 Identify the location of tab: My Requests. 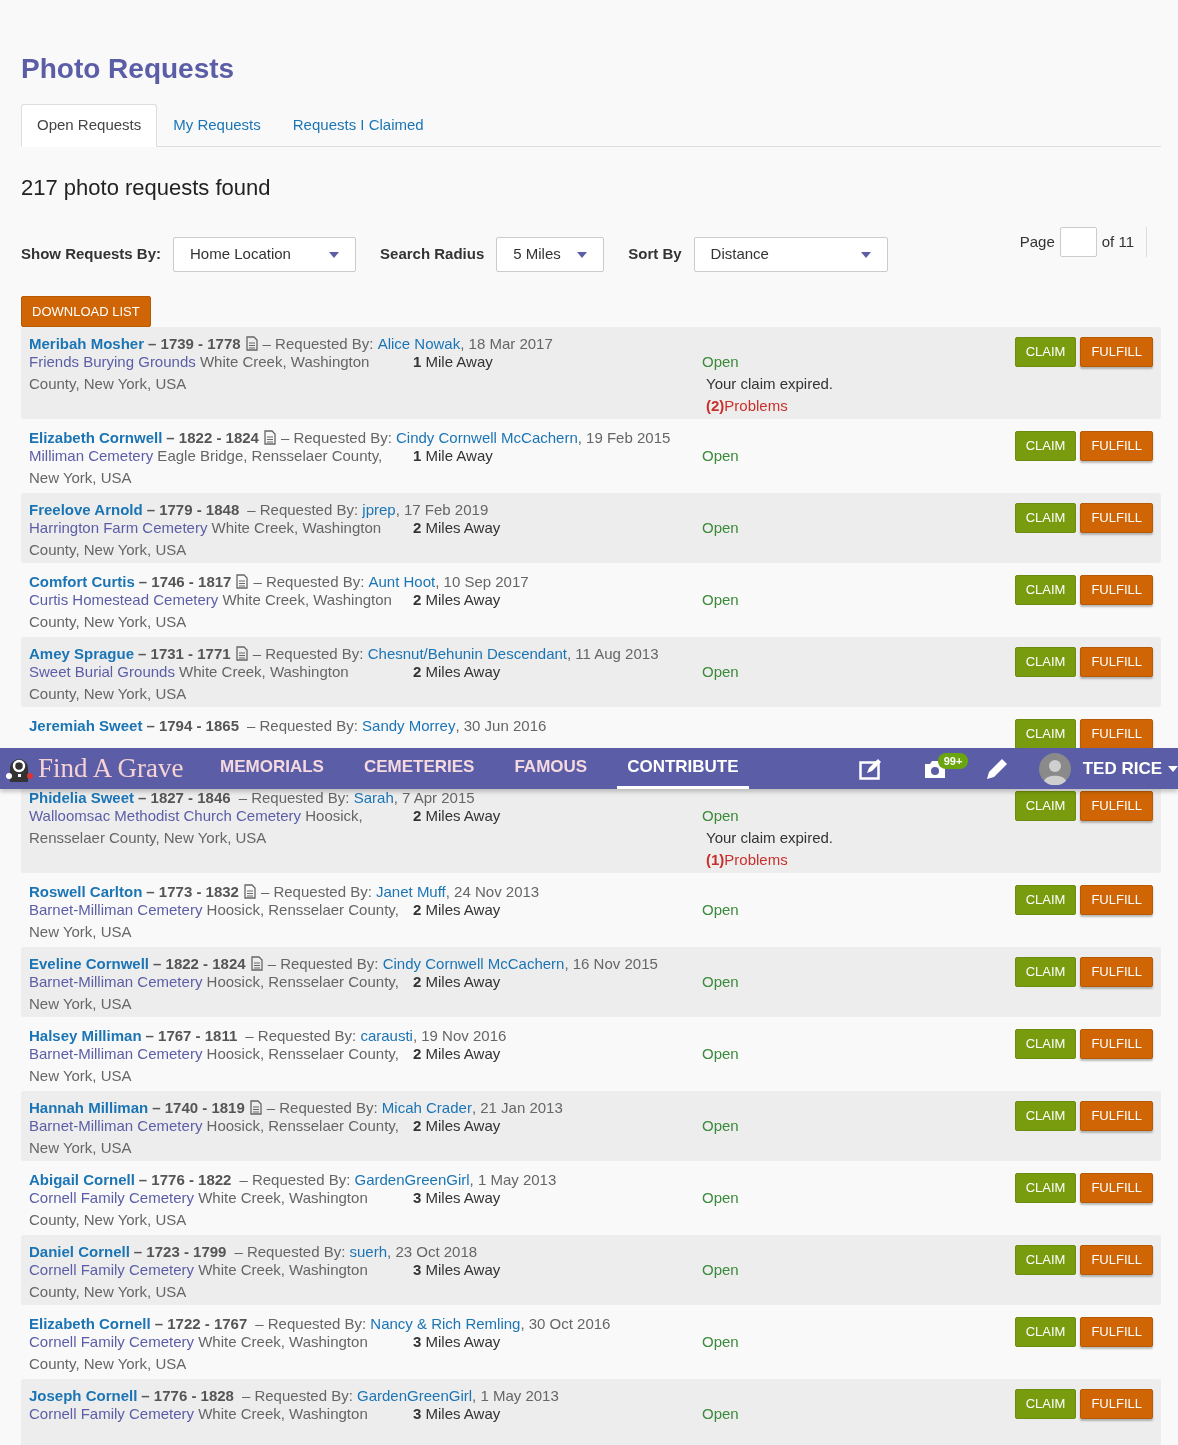
(217, 125).